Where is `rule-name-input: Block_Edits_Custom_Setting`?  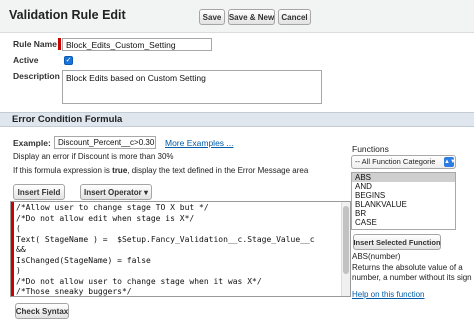 rule-name-input: Block_Edits_Custom_Setting is located at coordinates (137, 44).